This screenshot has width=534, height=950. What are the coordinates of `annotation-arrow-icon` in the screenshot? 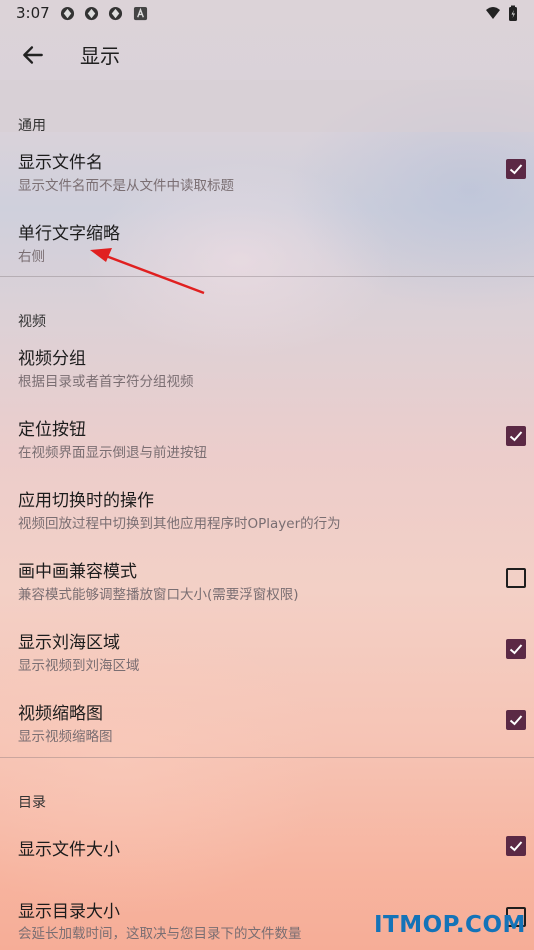 It's located at (147, 271).